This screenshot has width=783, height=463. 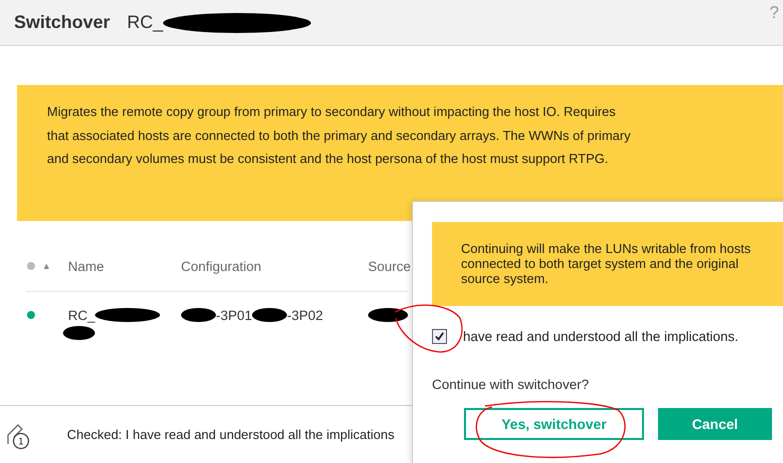 What do you see at coordinates (389, 266) in the screenshot?
I see `column-header: Source` at bounding box center [389, 266].